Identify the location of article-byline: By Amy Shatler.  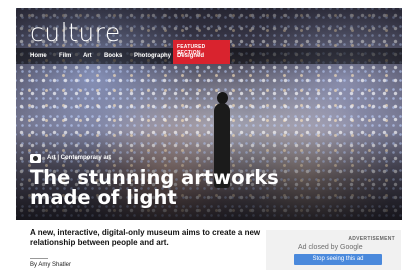
(51, 265).